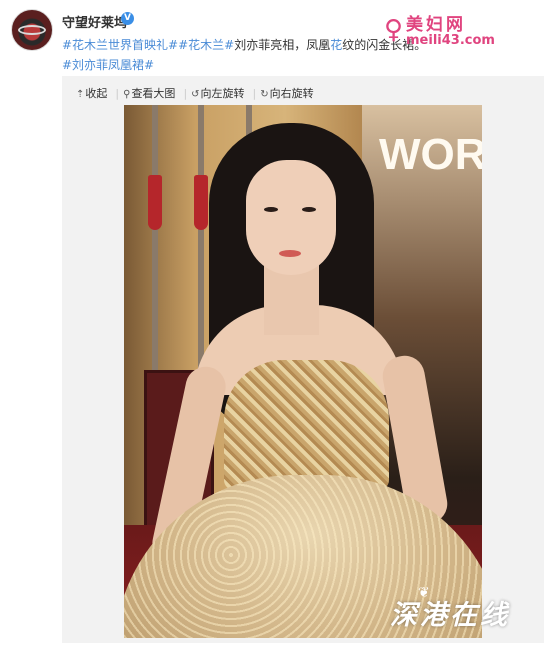 The image size is (550, 648). I want to click on neck, so click(291, 300).